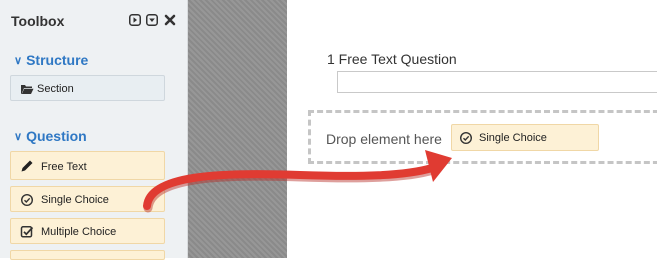 The image size is (657, 260). Describe the element at coordinates (392, 59) in the screenshot. I see `question-title: 1 Free Text Question` at that location.